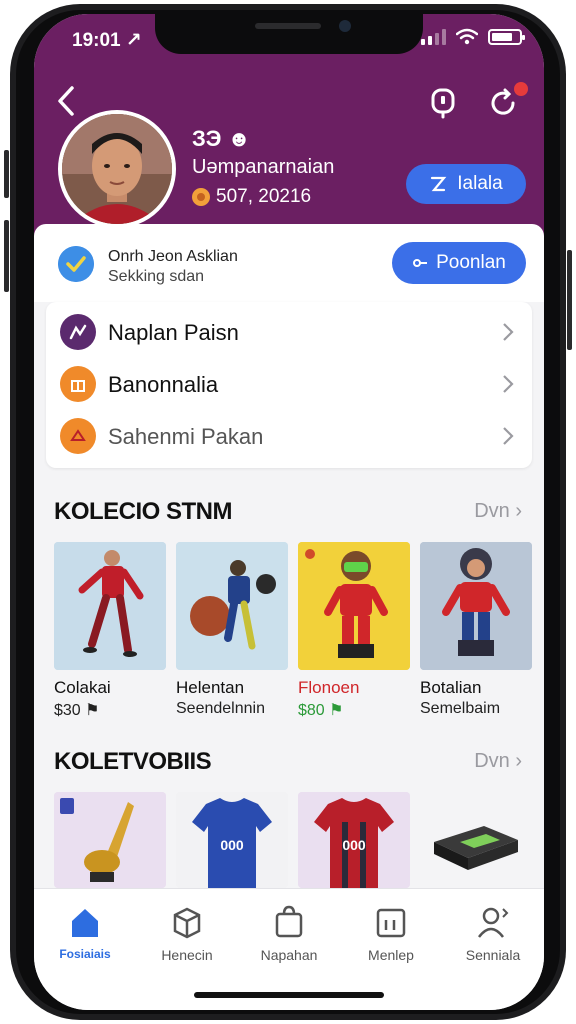 Image resolution: width=576 pixels, height=1024 pixels. I want to click on menu-label: Banonnalia, so click(163, 384).